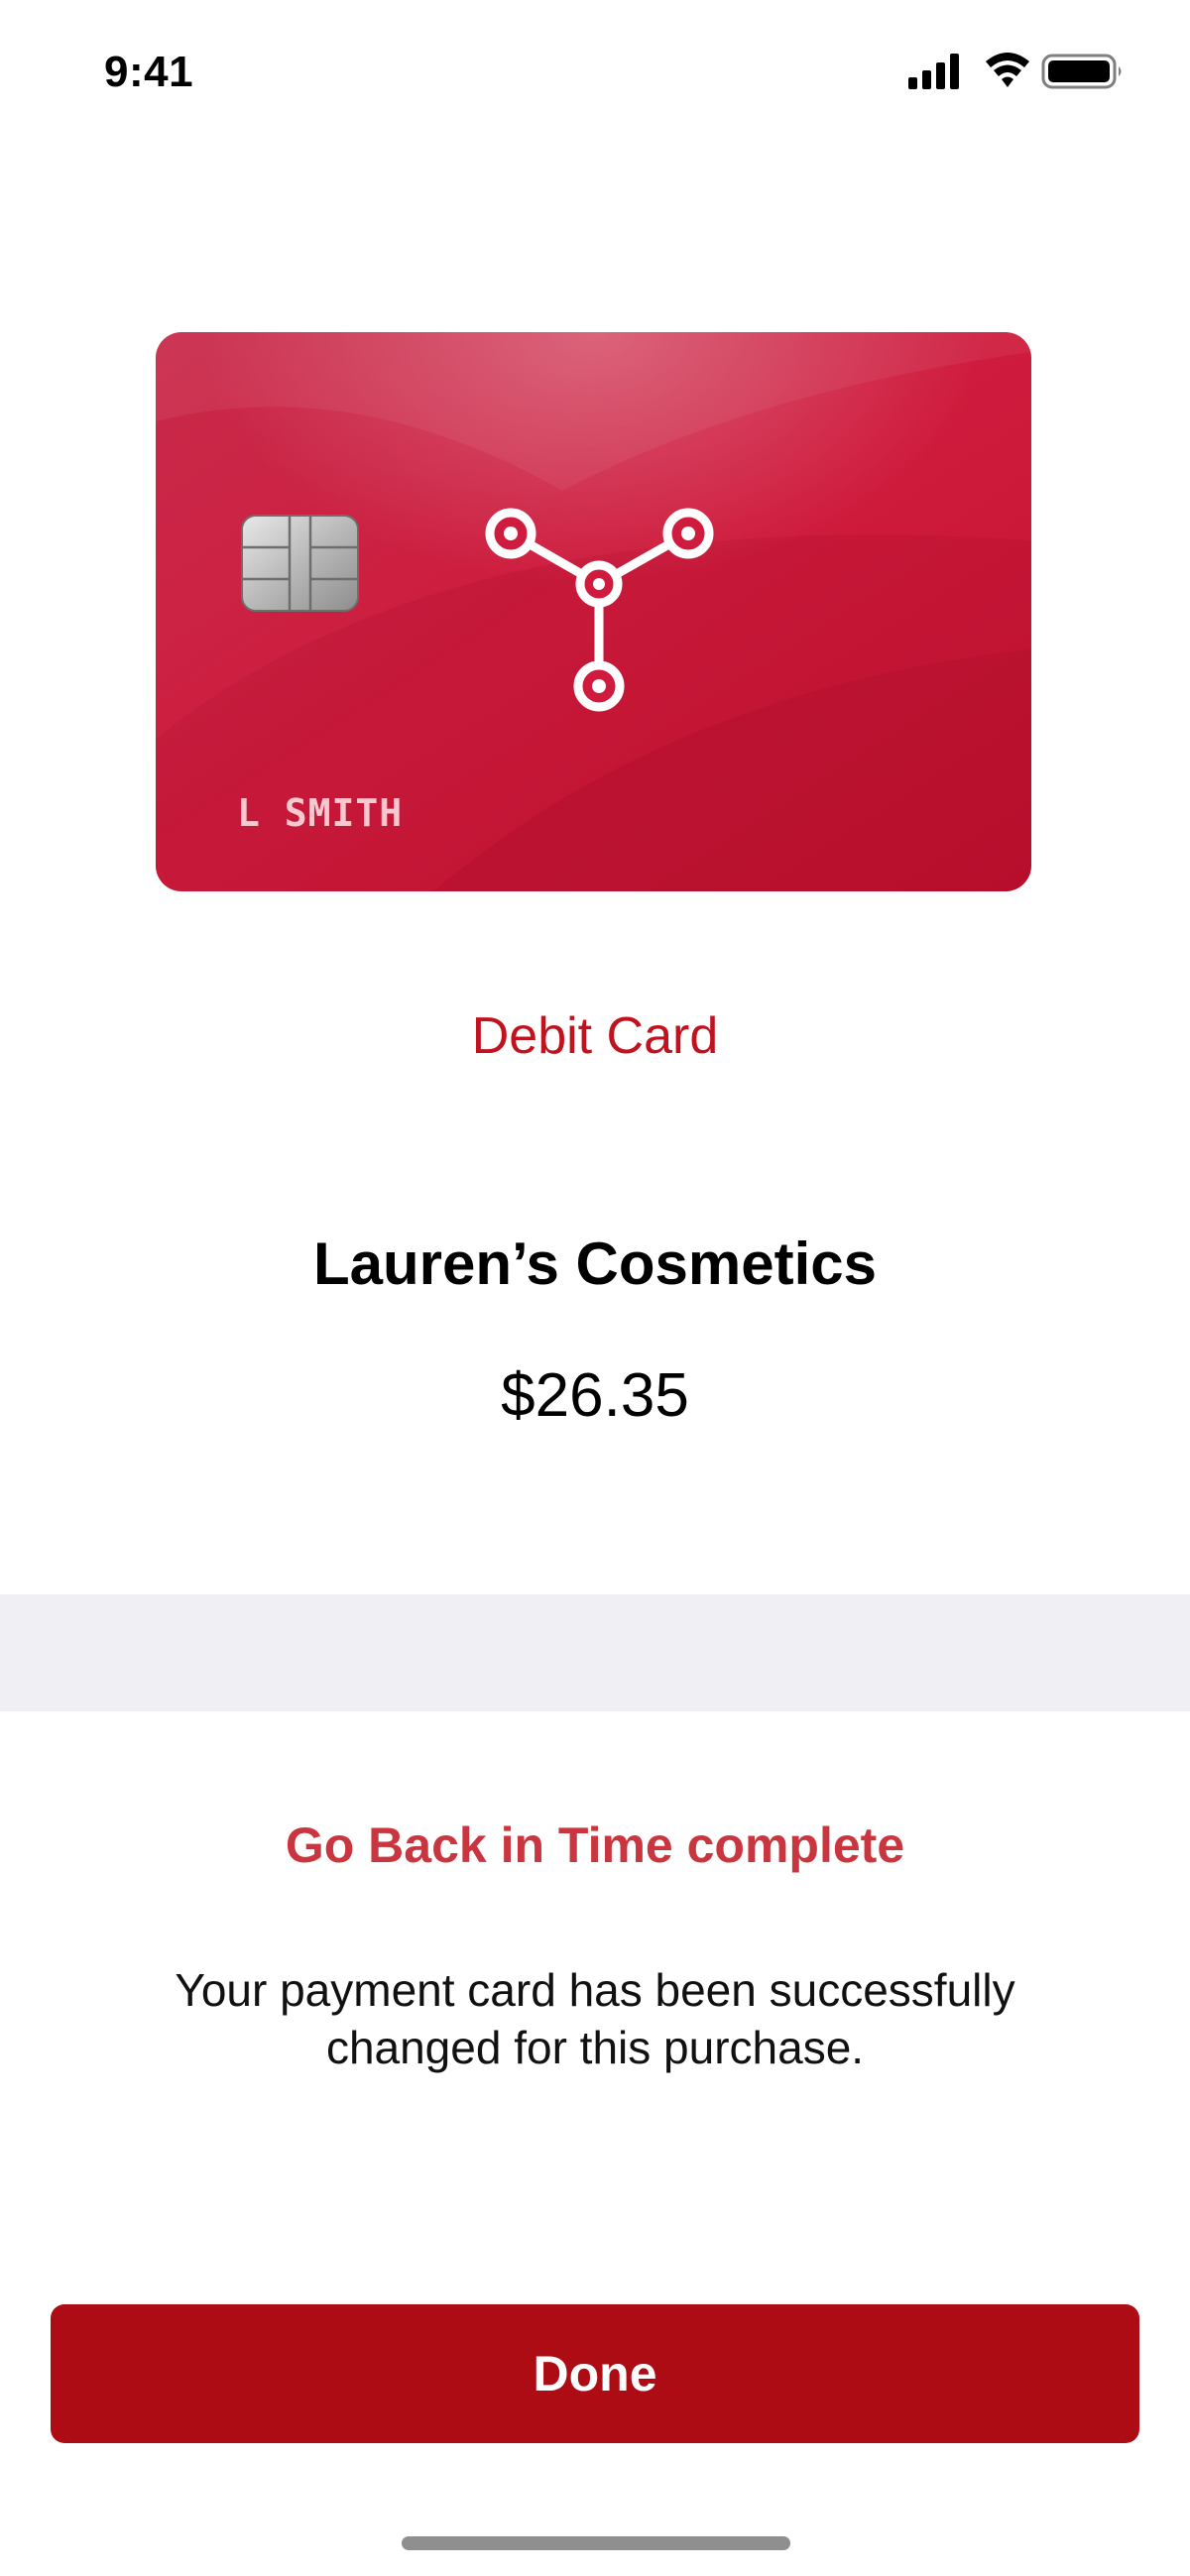  I want to click on status-bar: 9:41, so click(595, 75).